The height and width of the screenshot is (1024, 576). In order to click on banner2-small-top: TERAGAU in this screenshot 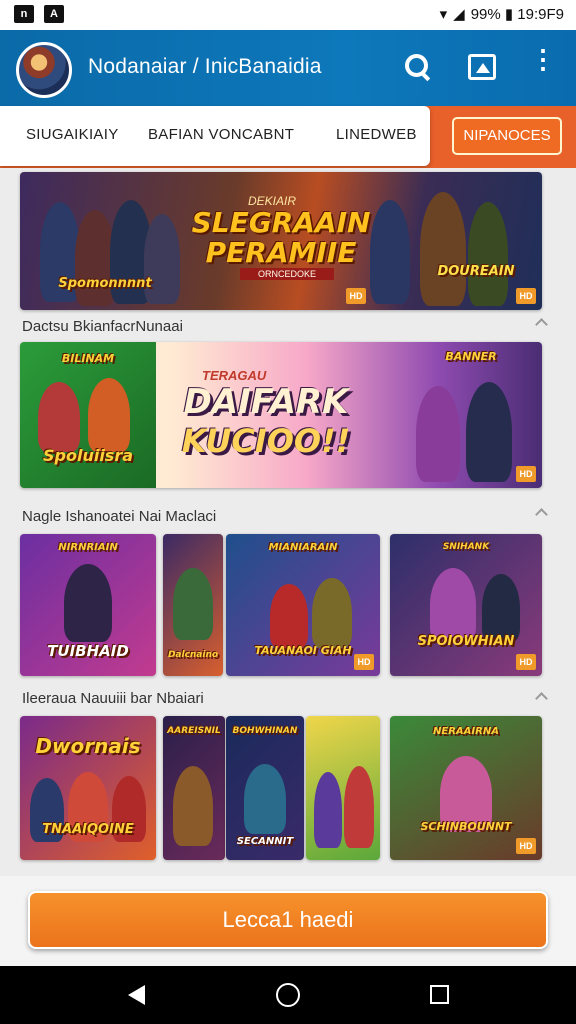, I will do `click(234, 375)`.